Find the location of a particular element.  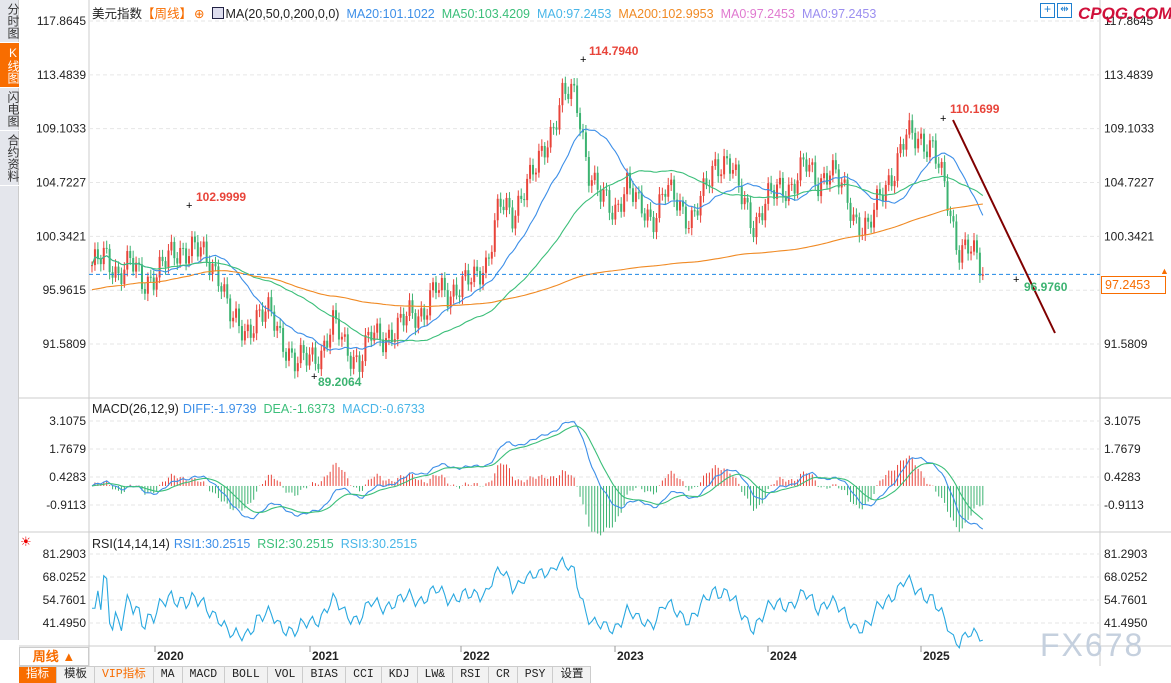

site-logo: CPQG.COM is located at coordinates (1124, 13).